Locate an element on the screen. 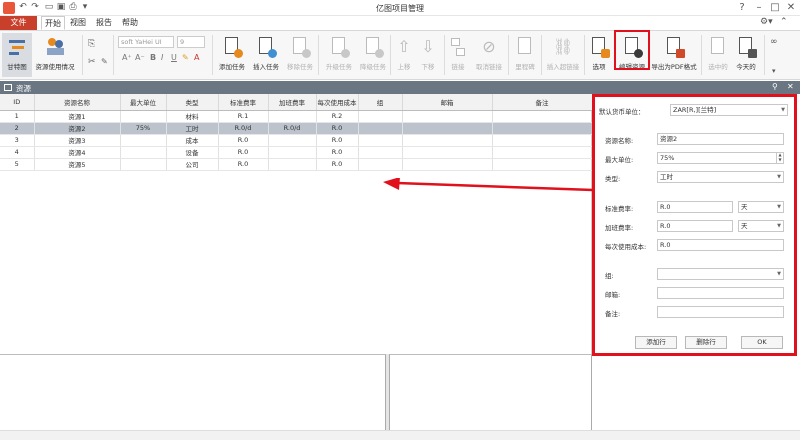 The height and width of the screenshot is (440, 800). table-row-selected: 2 资源2 75% 工时 R.0/d R.0/d R.0 is located at coordinates (296, 128).